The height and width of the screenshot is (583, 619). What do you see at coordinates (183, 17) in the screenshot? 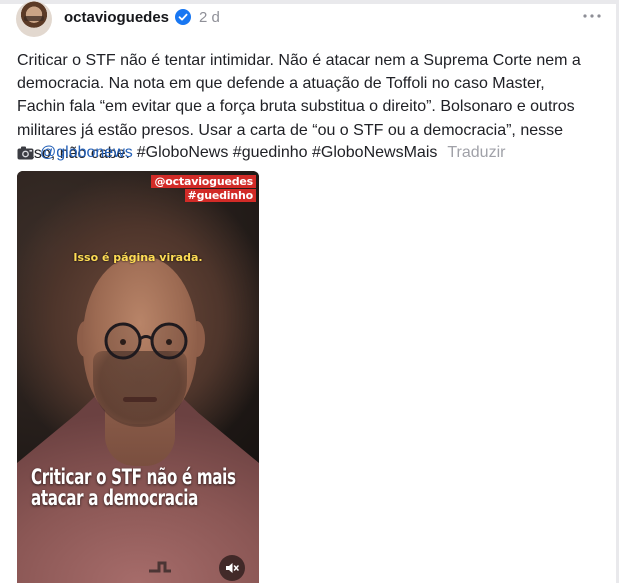
I see `verified-badge-icon` at bounding box center [183, 17].